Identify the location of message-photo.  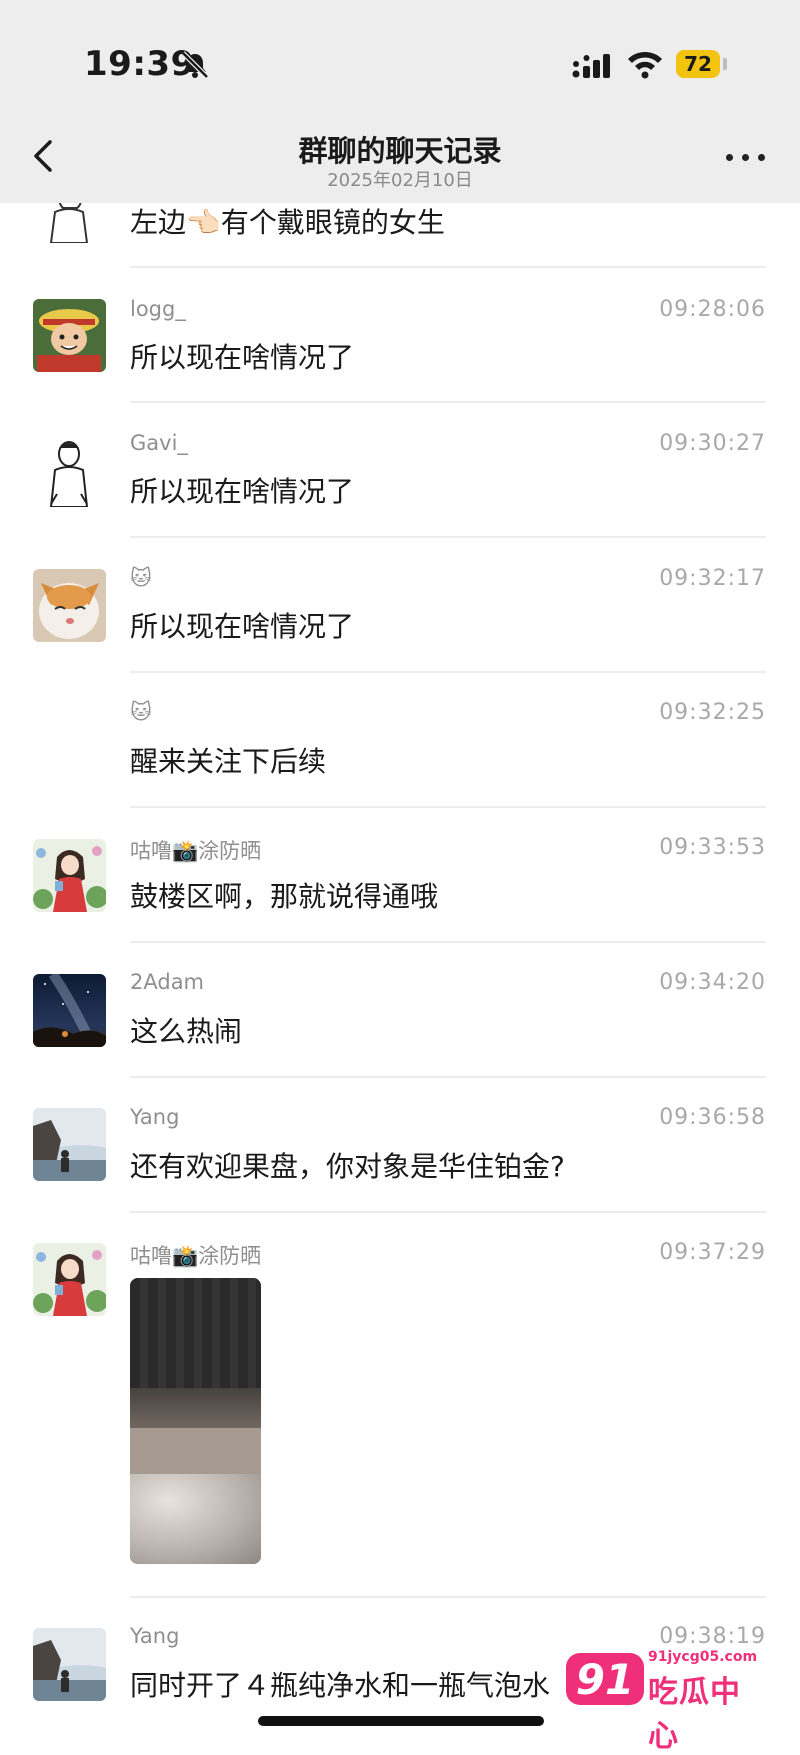
(195, 1421).